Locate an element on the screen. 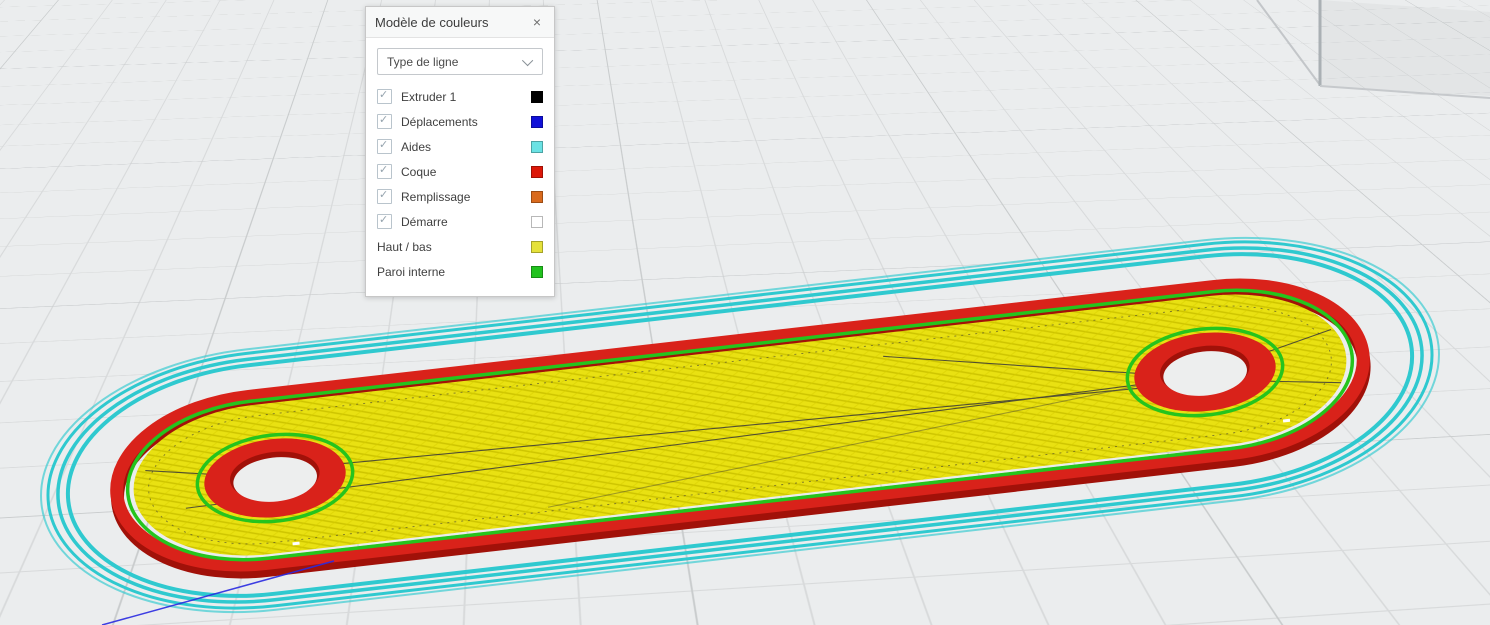 Image resolution: width=1490 pixels, height=625 pixels. build-volume-wall is located at coordinates (1405, 48).